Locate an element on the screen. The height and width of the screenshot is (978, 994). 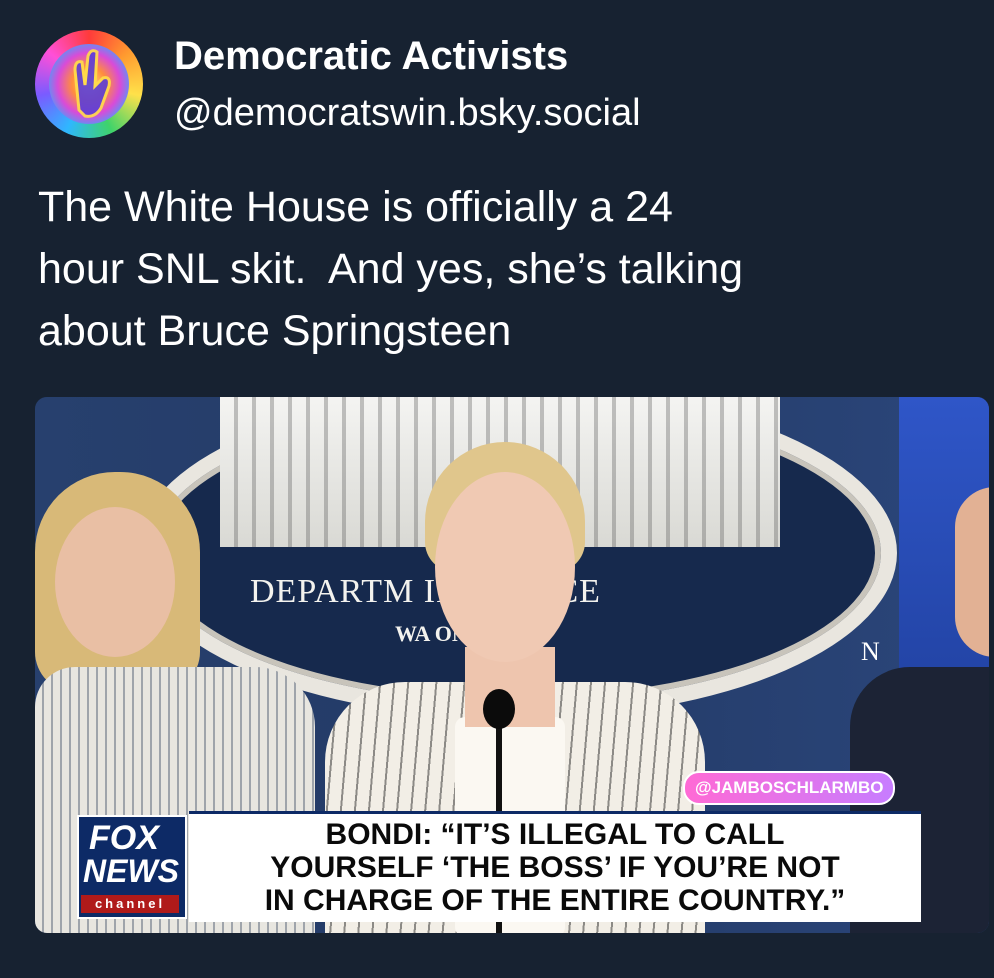
fox-news-logo: FOX NEWS channel is located at coordinates (132, 867).